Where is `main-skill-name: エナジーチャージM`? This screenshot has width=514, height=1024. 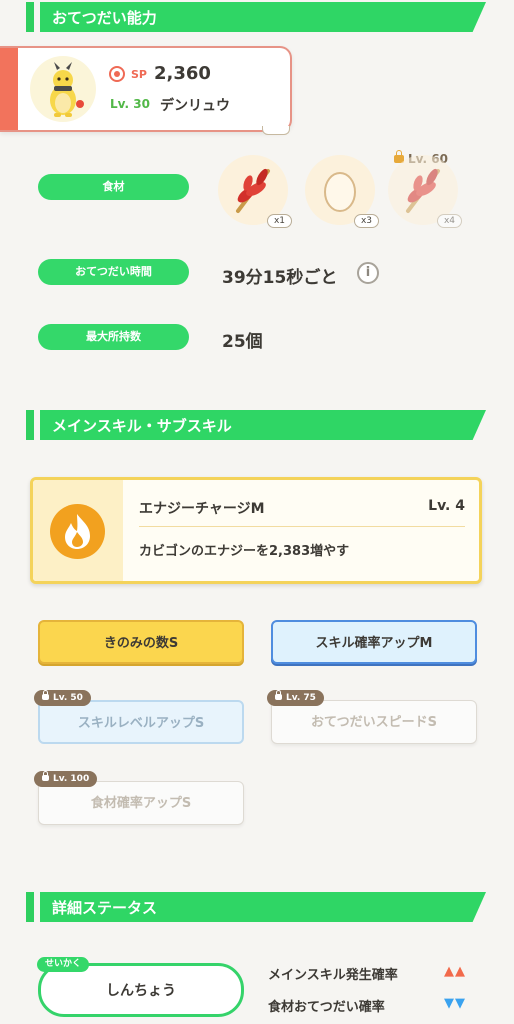 main-skill-name: エナジーチャージM is located at coordinates (202, 509).